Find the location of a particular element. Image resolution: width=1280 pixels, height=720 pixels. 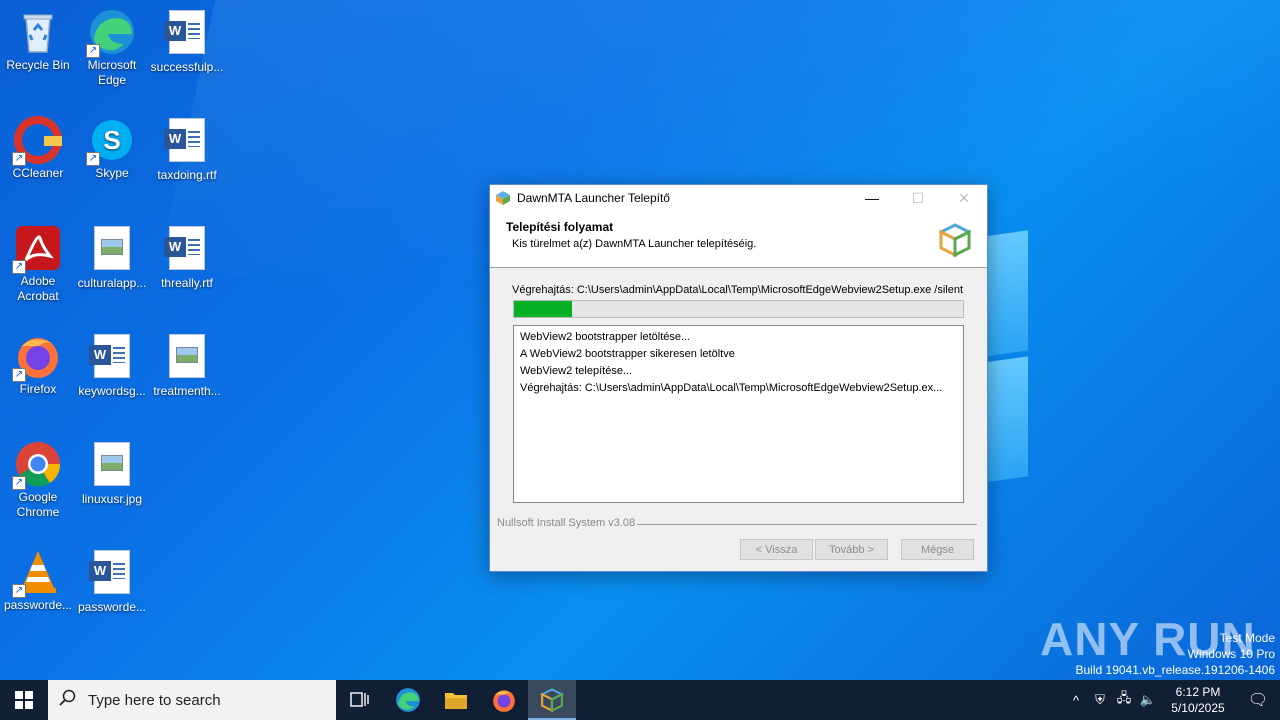

desktop-icon-recycle-bin: Recycle Bin is located at coordinates (38, 40).